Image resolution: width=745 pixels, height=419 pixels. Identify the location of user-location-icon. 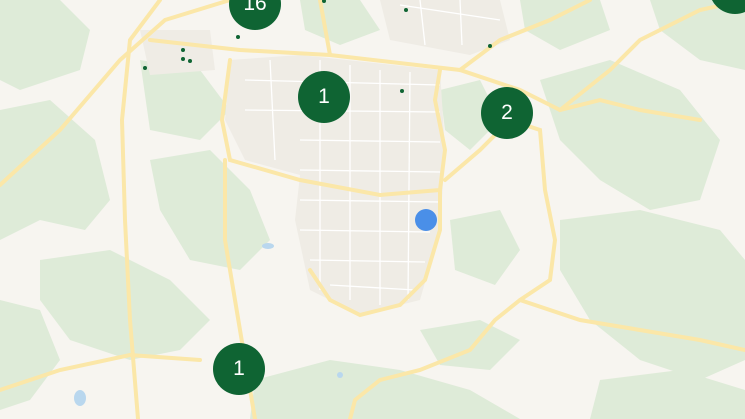
(426, 220).